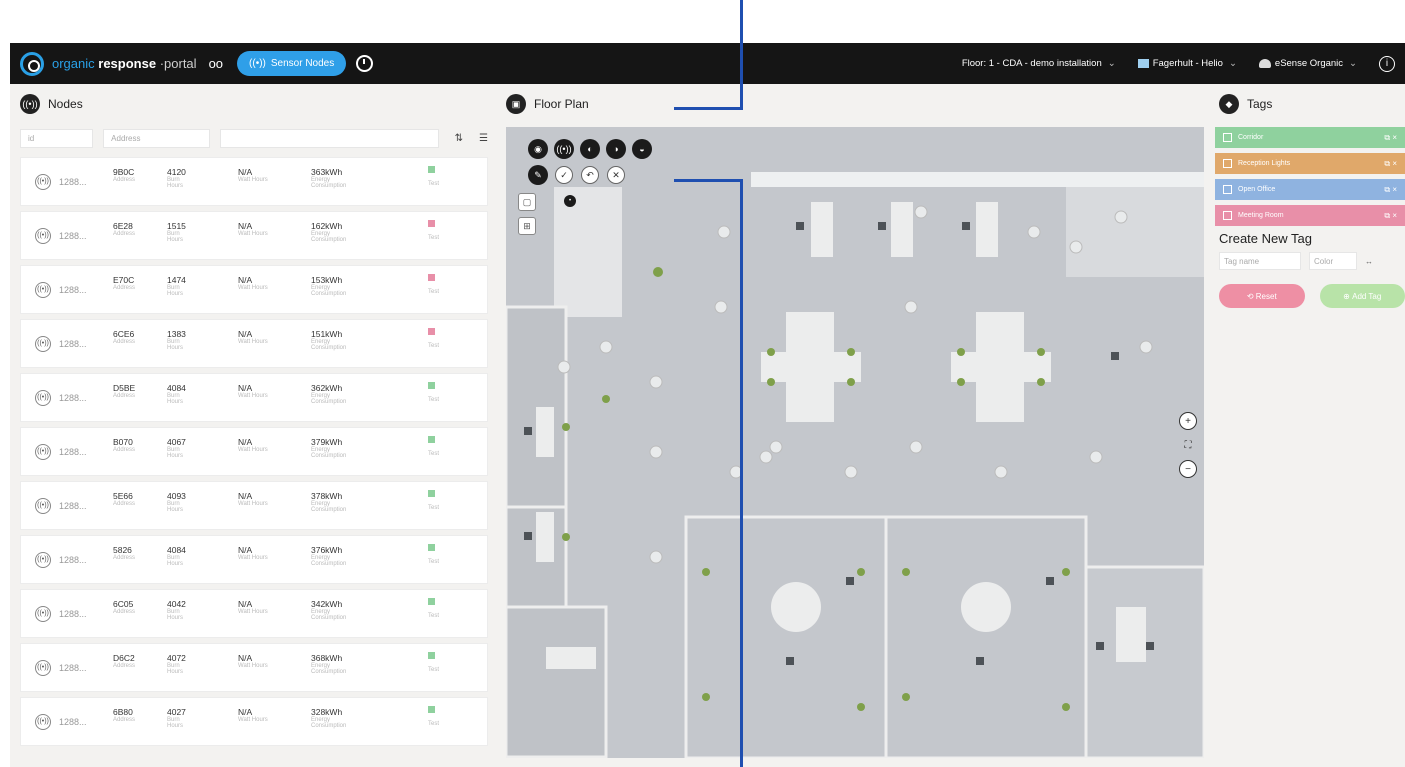  Describe the element at coordinates (527, 202) in the screenshot. I see `select-tool-icon: ▢` at that location.